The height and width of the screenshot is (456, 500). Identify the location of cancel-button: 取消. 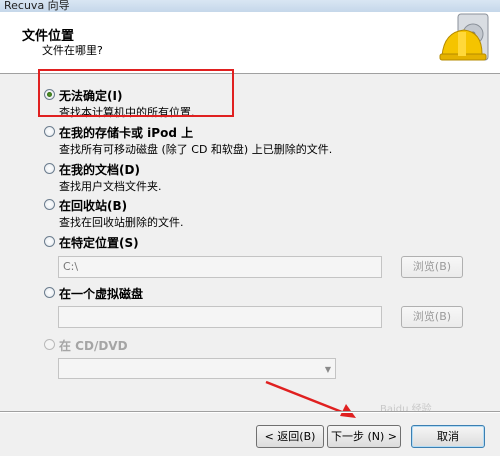
(448, 436).